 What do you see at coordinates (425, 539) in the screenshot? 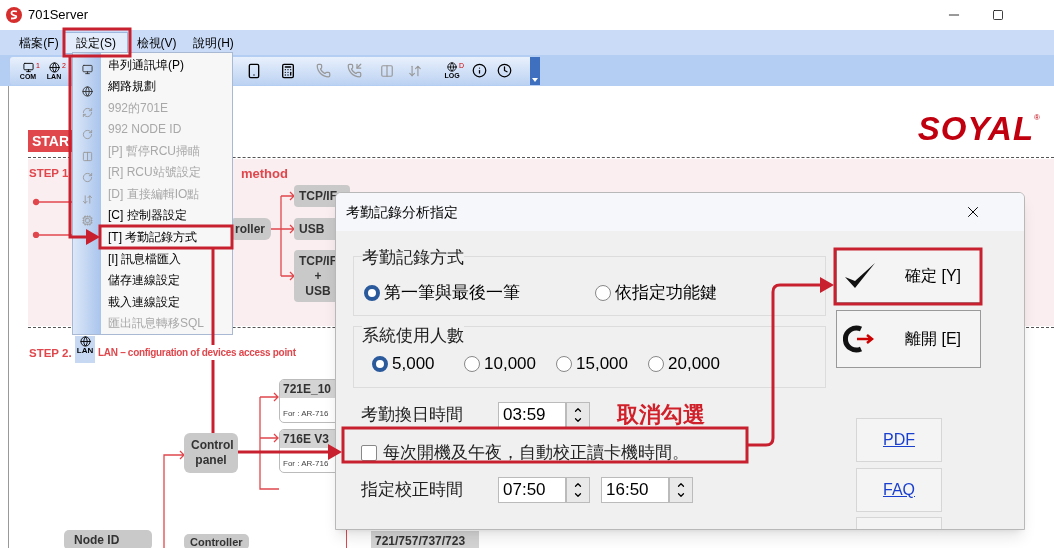
I see `device-name: 721/757/737/723` at bounding box center [425, 539].